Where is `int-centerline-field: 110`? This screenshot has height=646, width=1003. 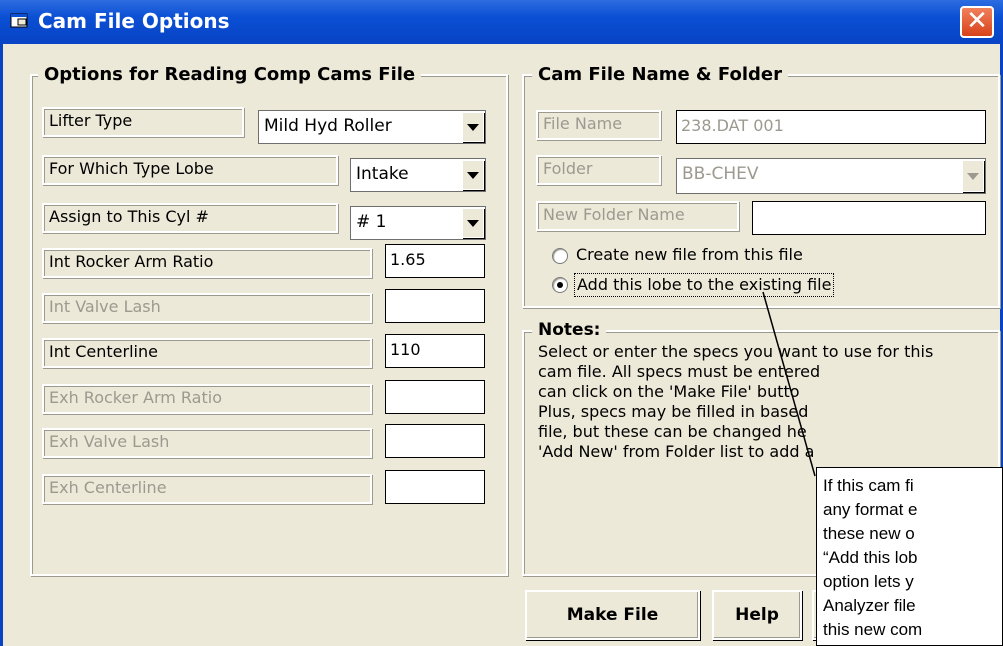 int-centerline-field: 110 is located at coordinates (435, 351).